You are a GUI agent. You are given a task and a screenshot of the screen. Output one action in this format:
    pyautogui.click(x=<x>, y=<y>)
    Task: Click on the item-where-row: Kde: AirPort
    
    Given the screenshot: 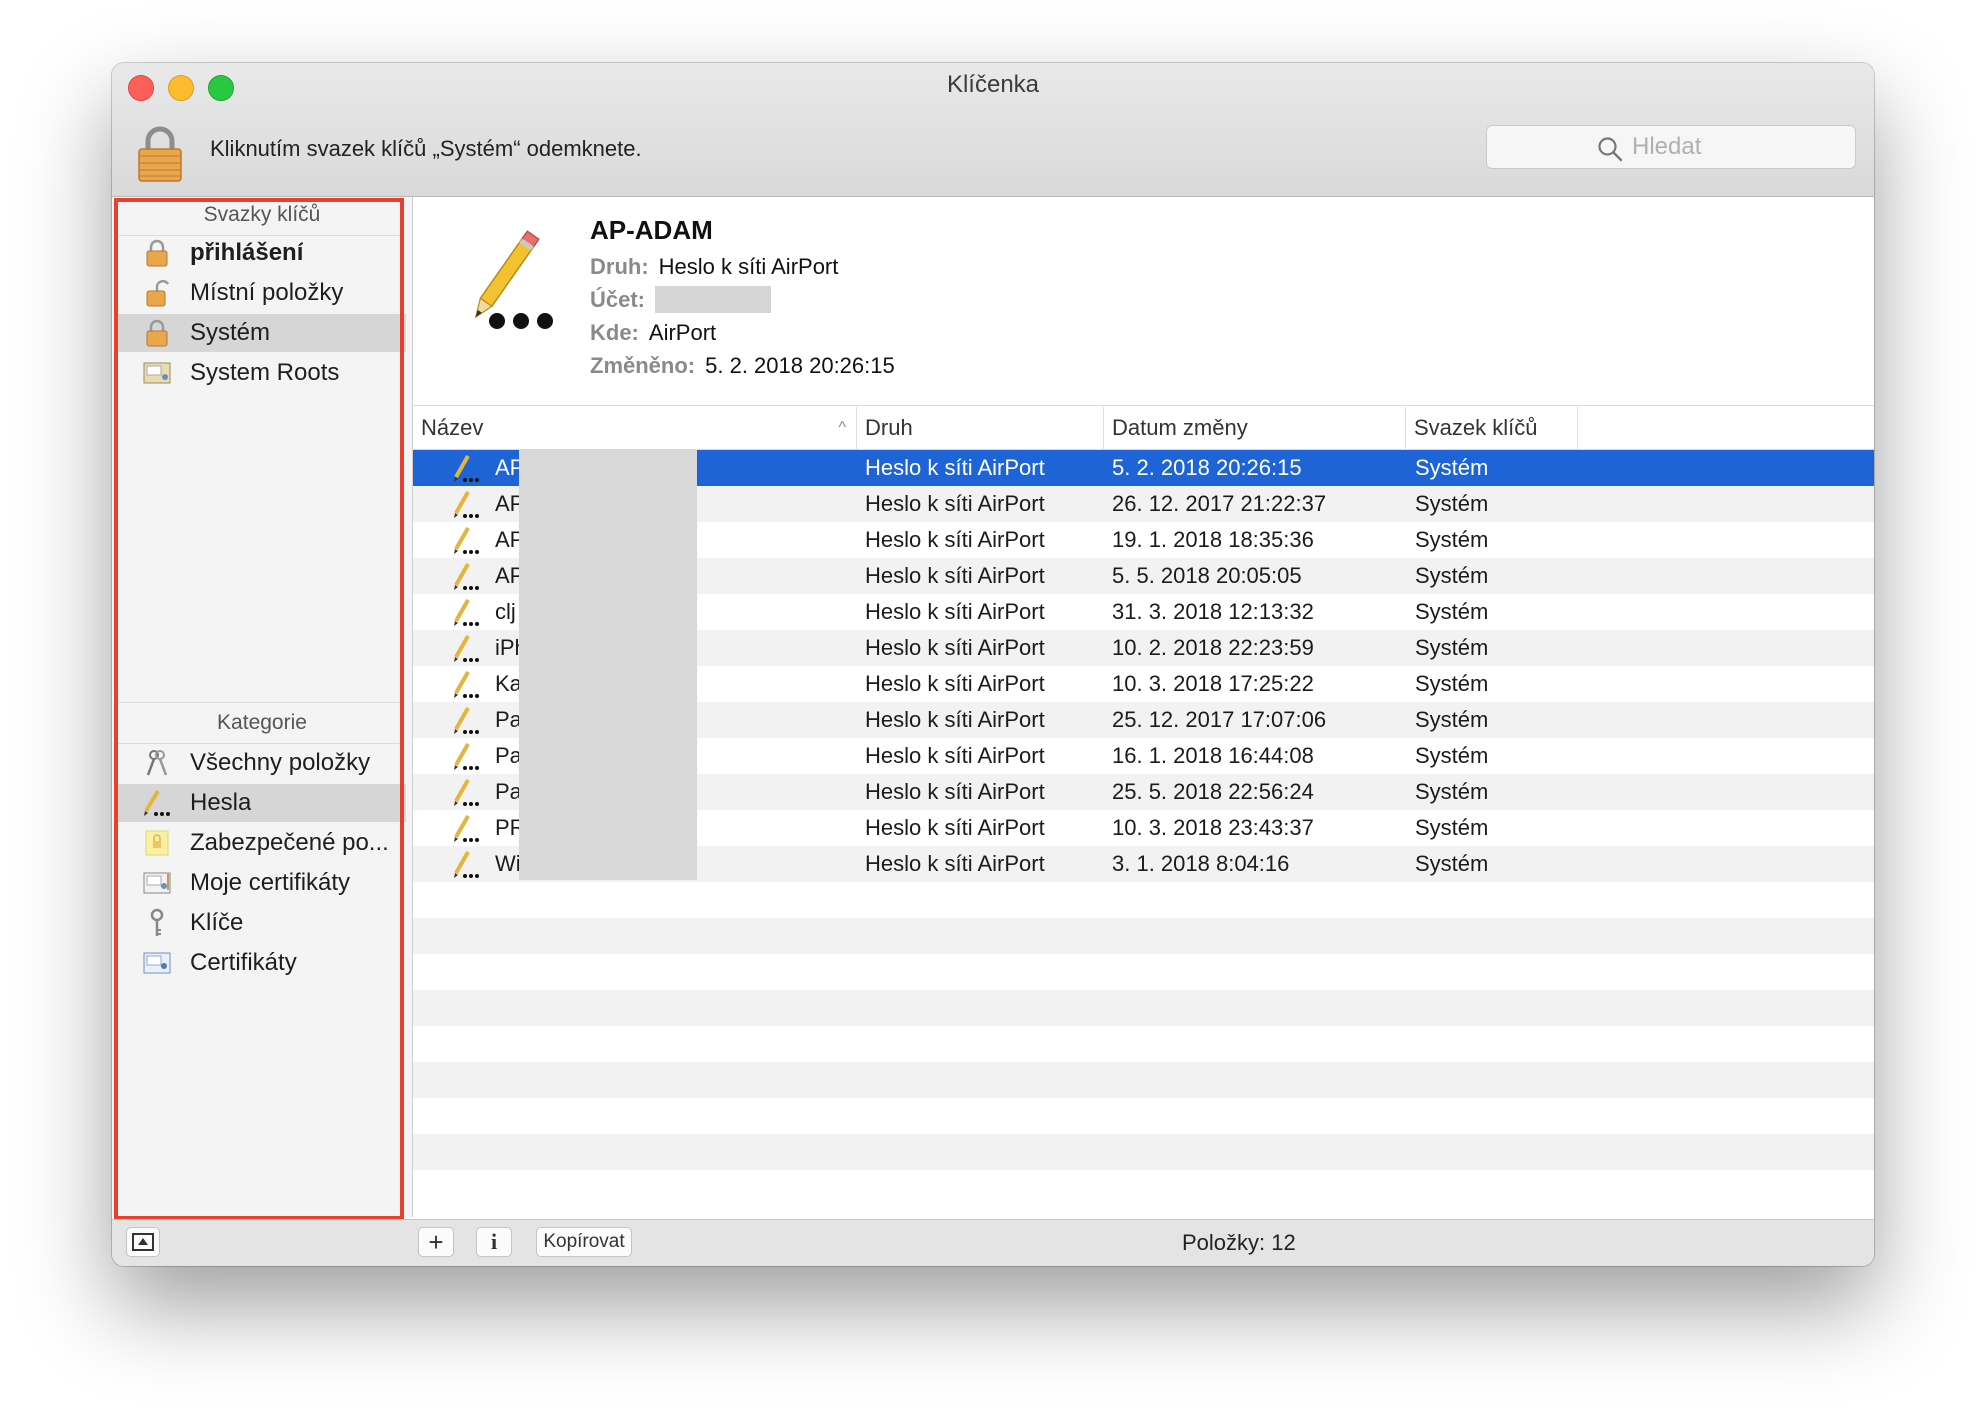 What is the action you would take?
    pyautogui.click(x=653, y=333)
    